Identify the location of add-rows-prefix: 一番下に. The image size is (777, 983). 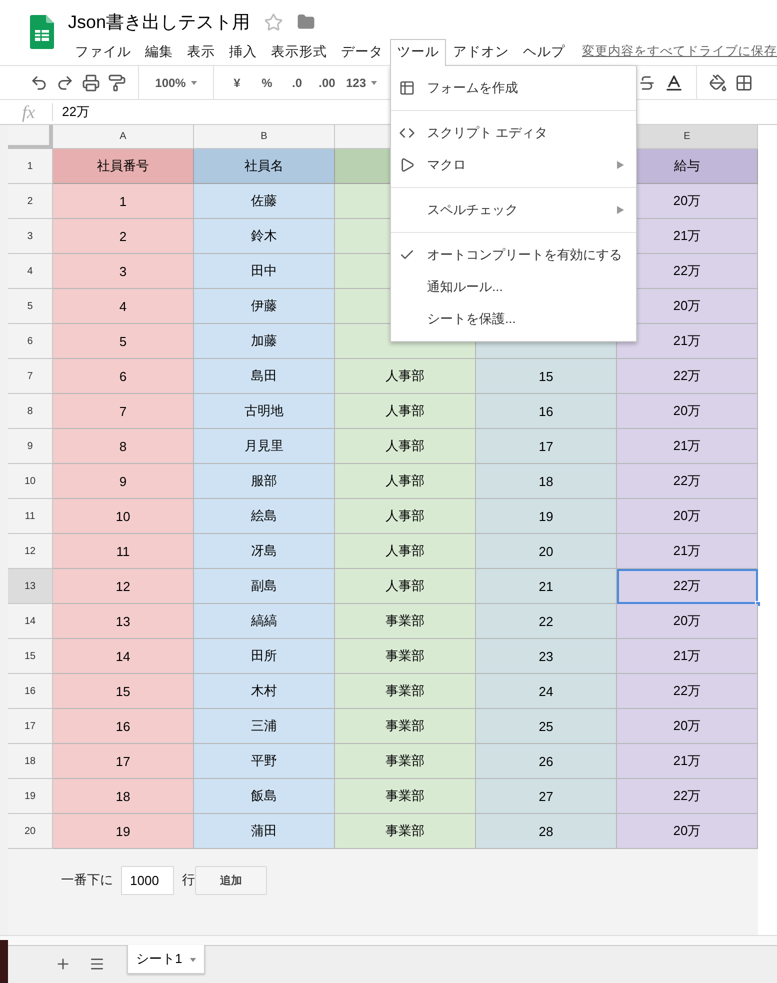
(87, 880).